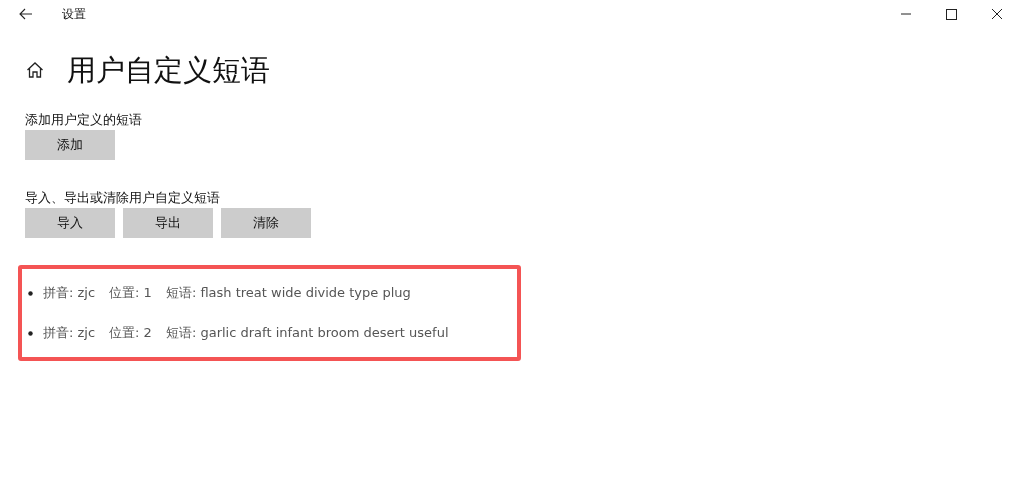 The image size is (1014, 480). I want to click on back-icon, so click(26, 14).